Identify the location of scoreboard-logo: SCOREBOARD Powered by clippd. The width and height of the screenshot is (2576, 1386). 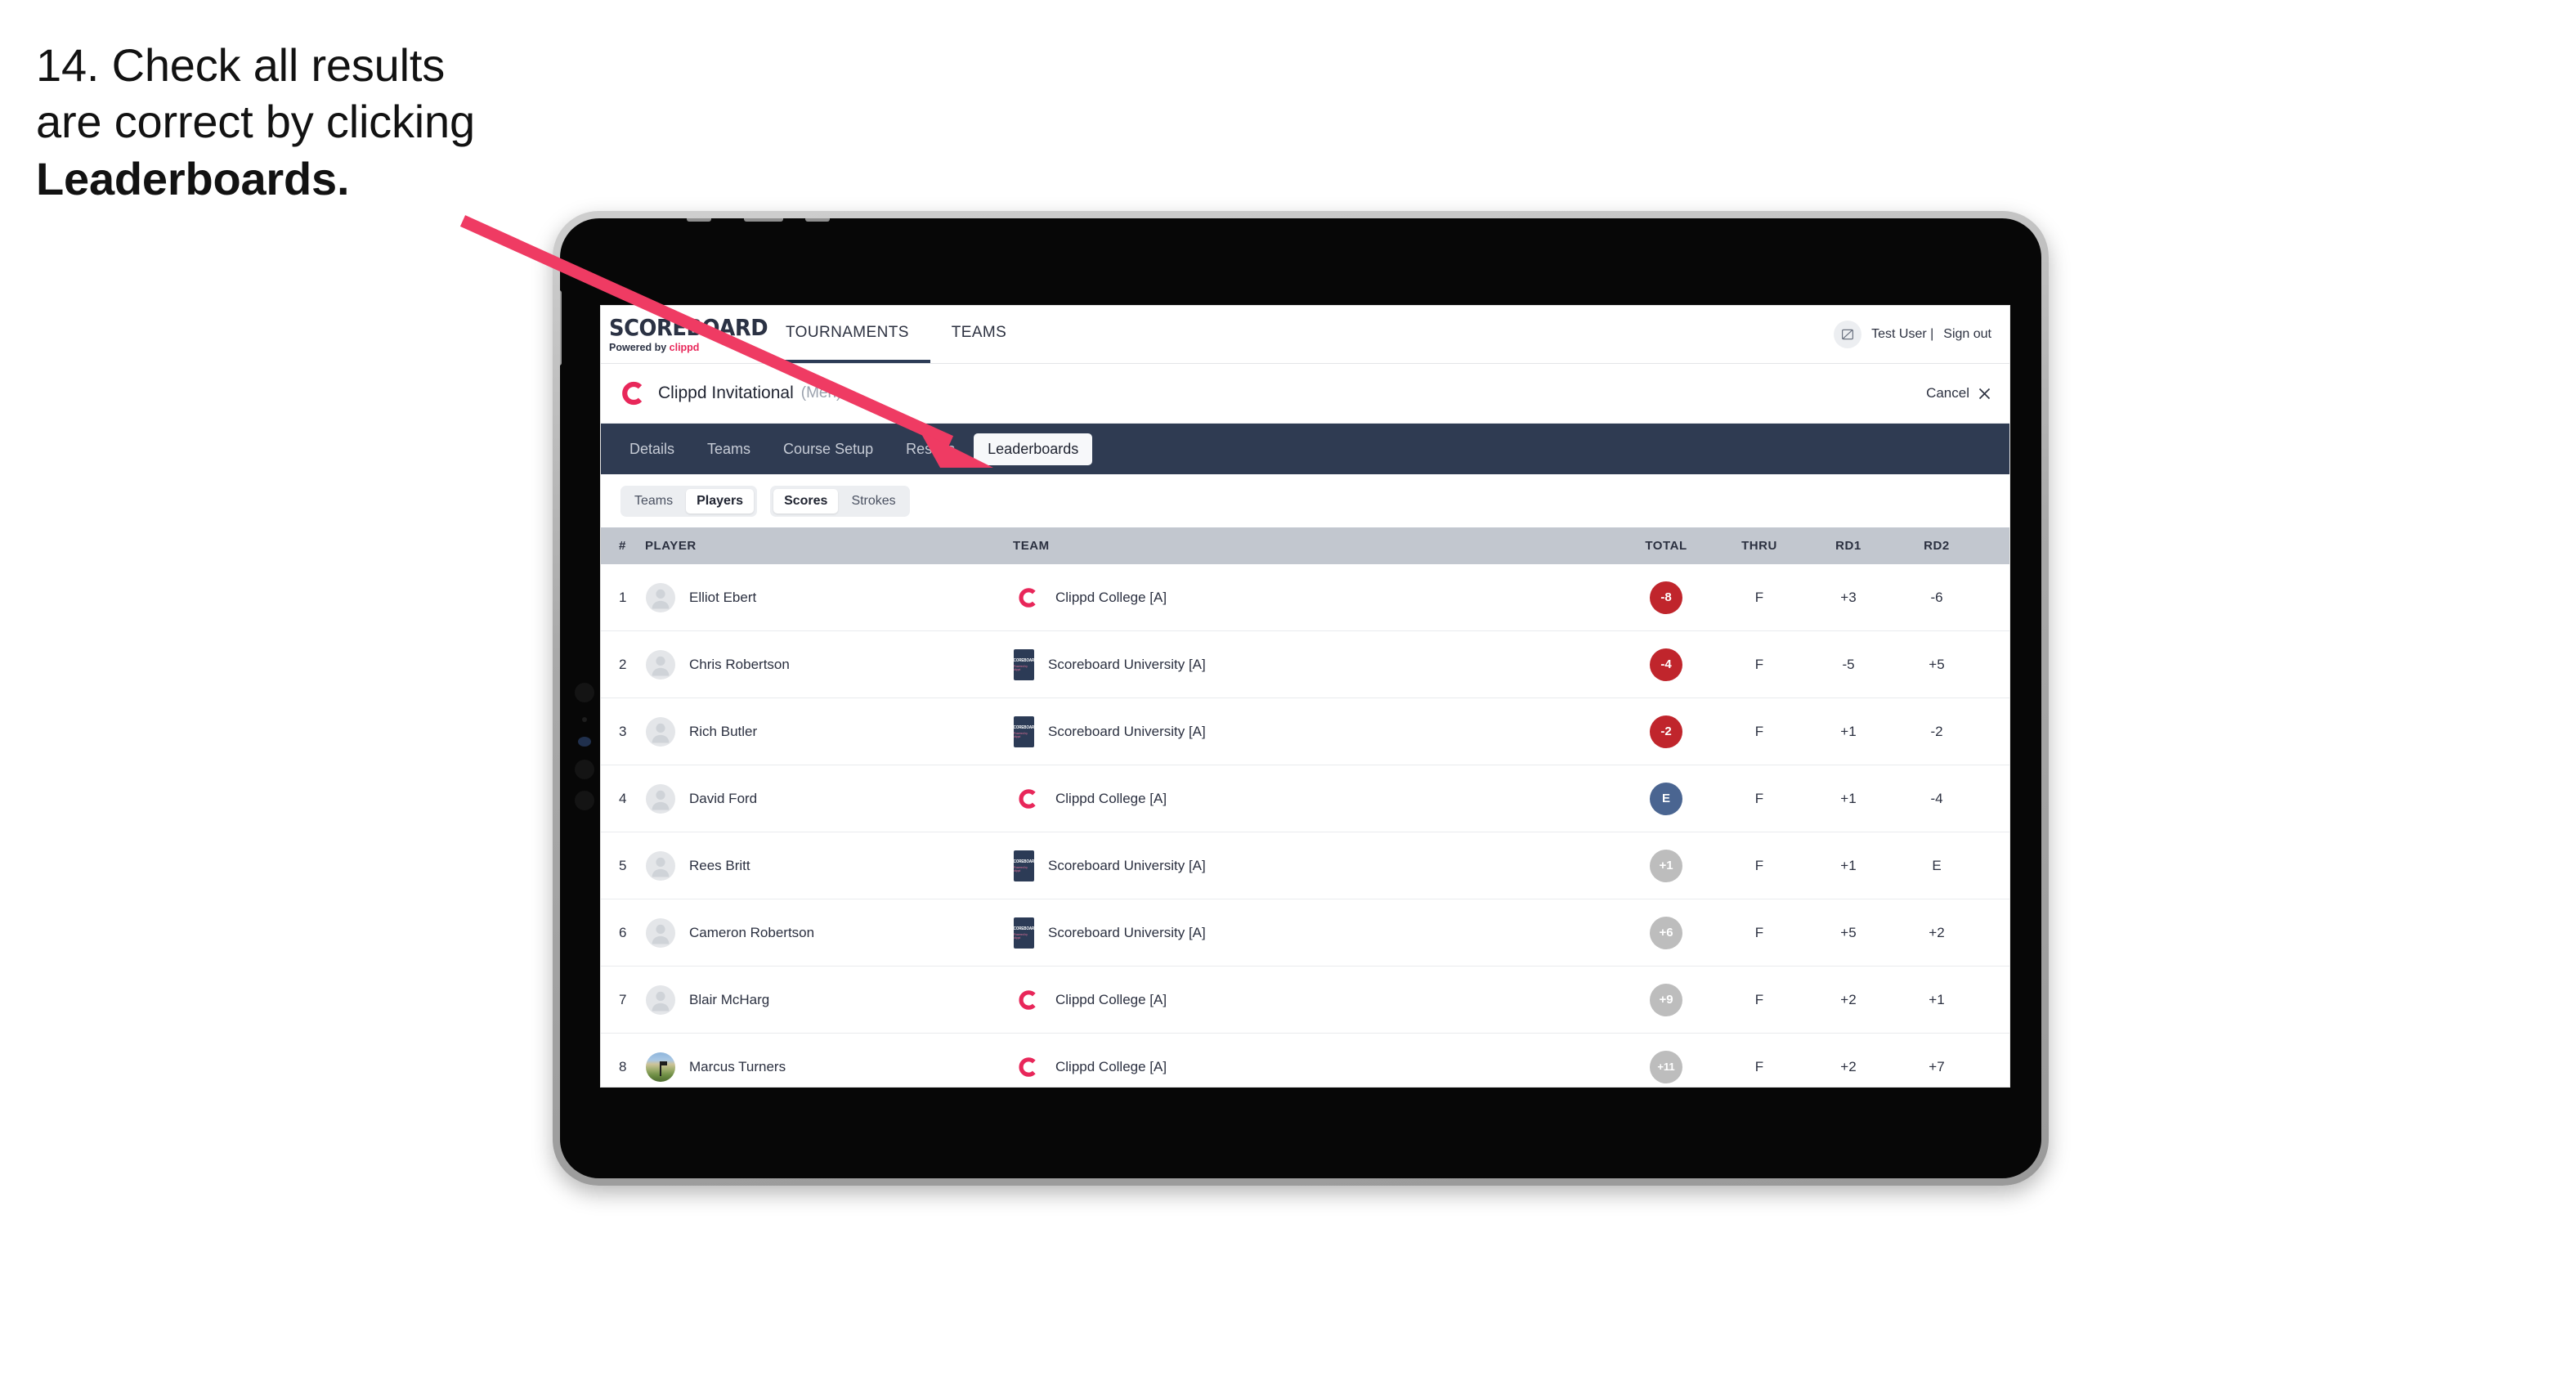
(685, 334).